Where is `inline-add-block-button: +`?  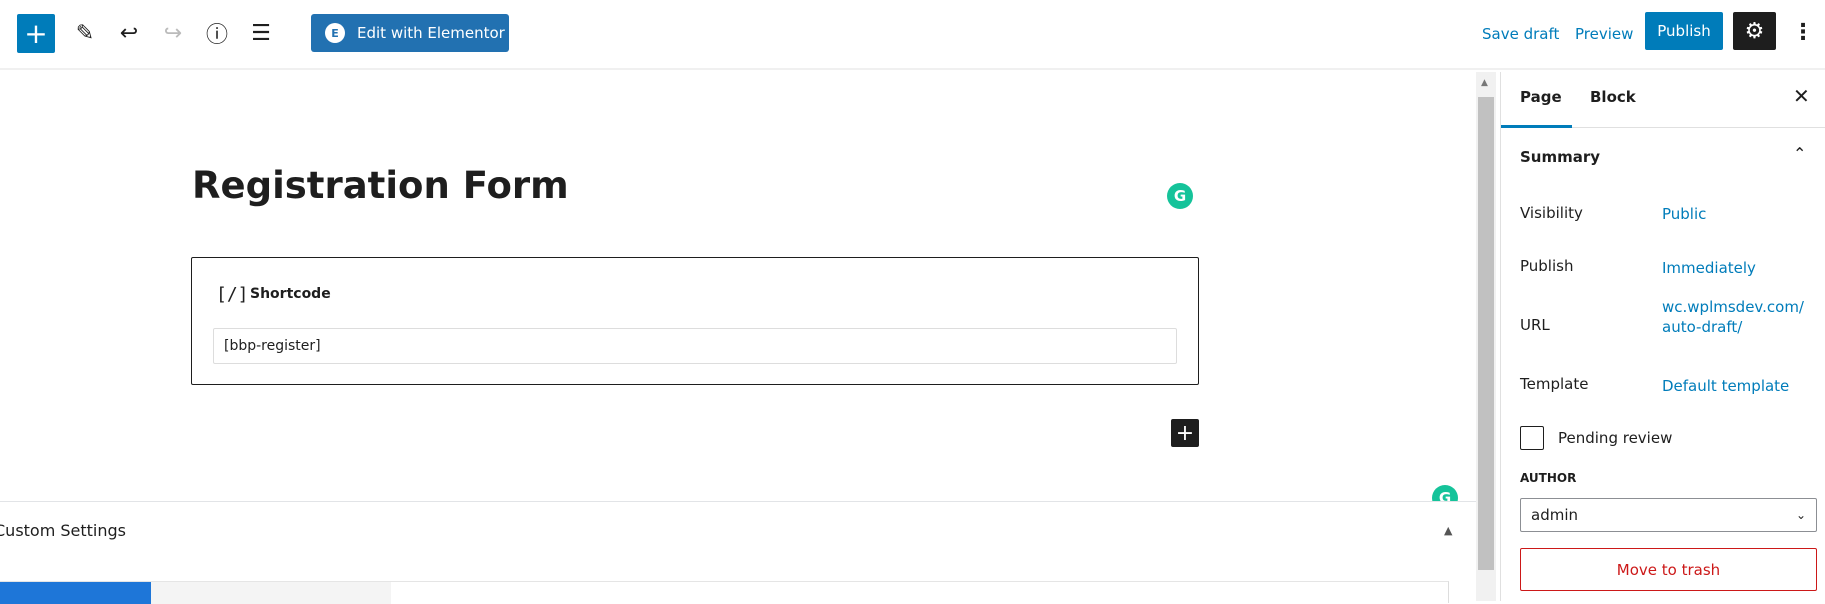 inline-add-block-button: + is located at coordinates (1185, 433).